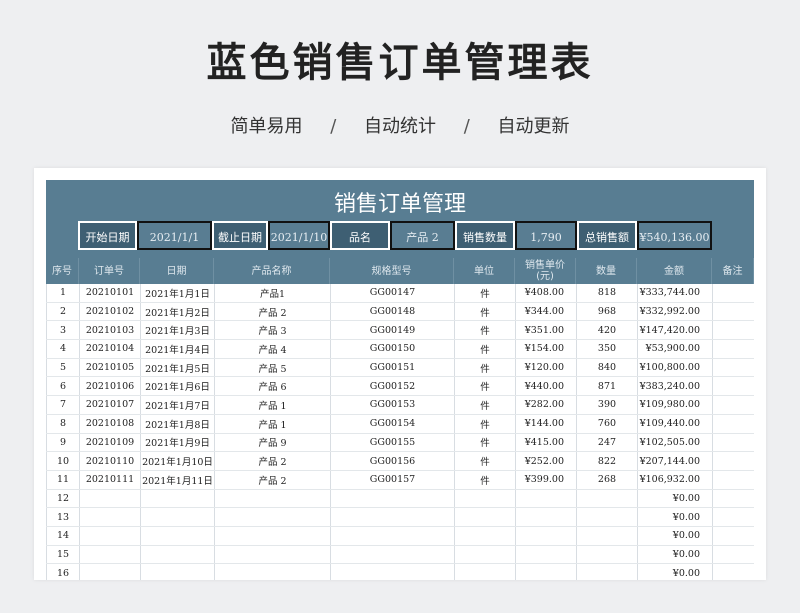 This screenshot has height=613, width=800. Describe the element at coordinates (675, 368) in the screenshot. I see `cell-amount: ¥100,800.00` at that location.